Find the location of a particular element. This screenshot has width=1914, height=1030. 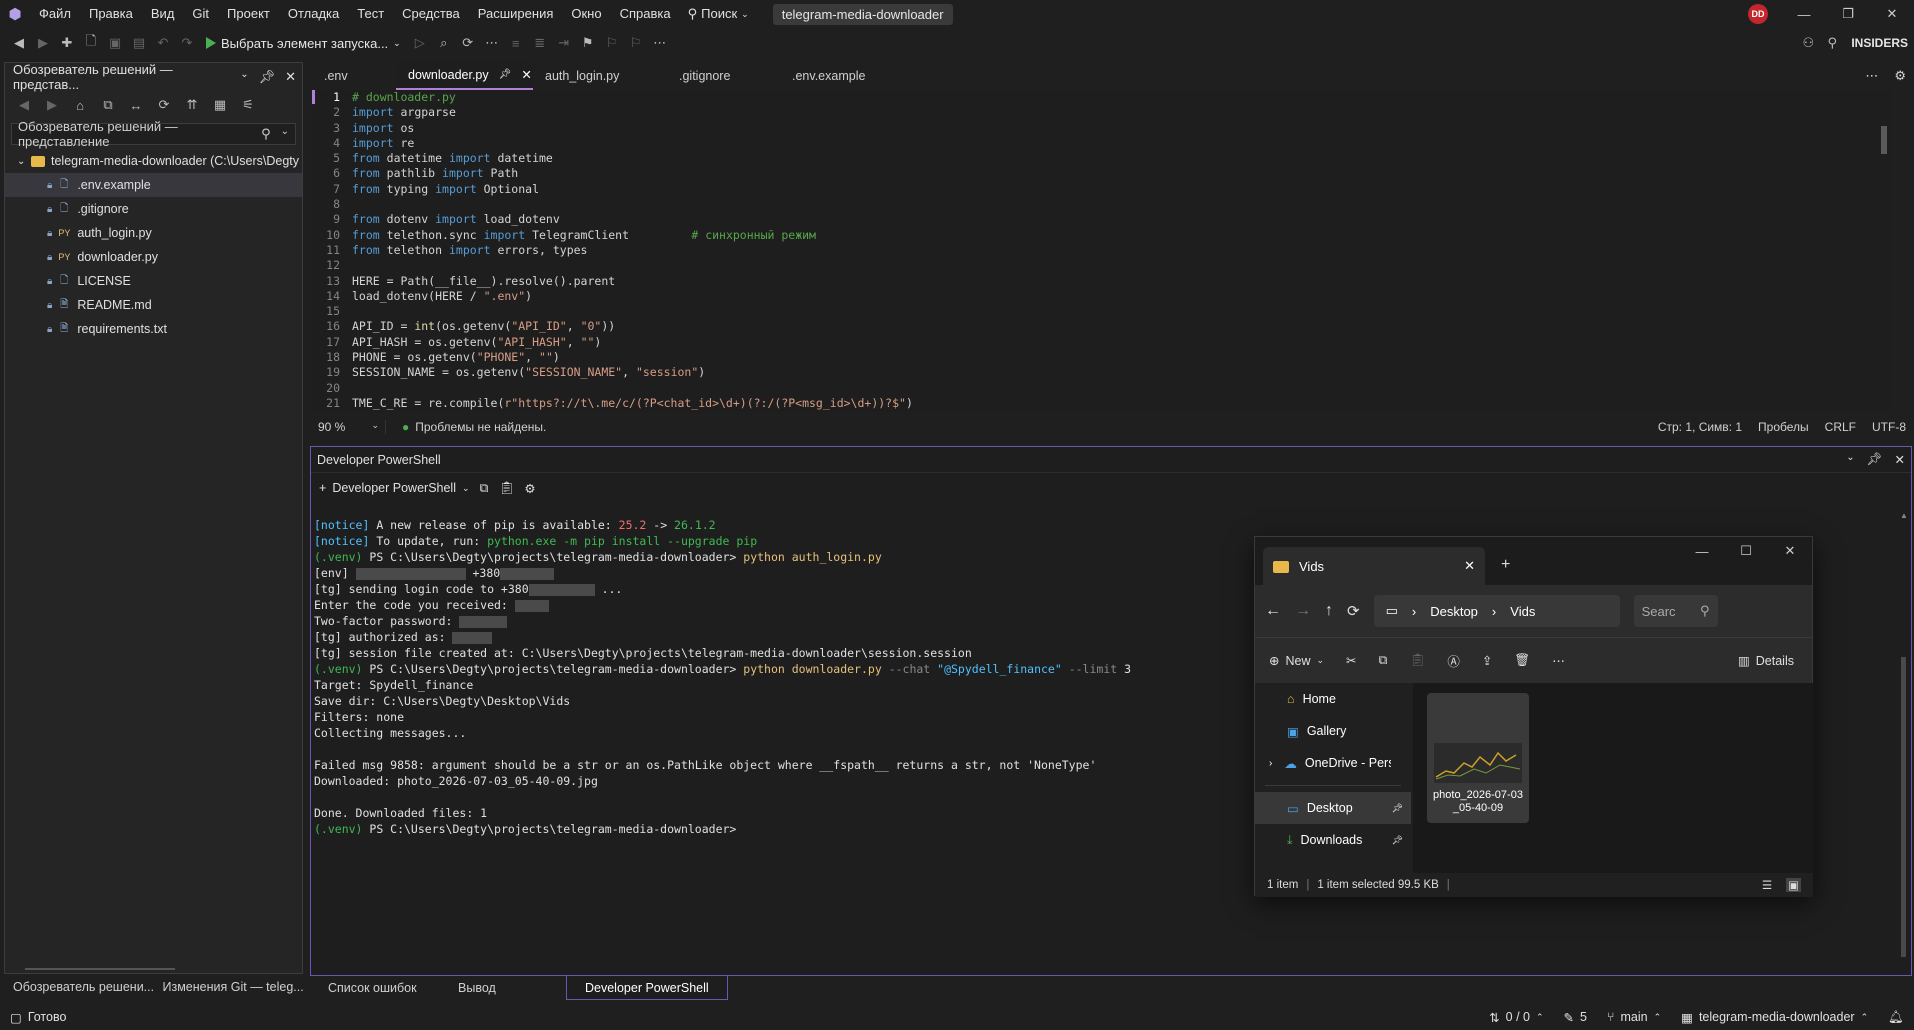

solution-search-input: Обозреватель решений — представление ⚲ ⌄ is located at coordinates (153, 134).